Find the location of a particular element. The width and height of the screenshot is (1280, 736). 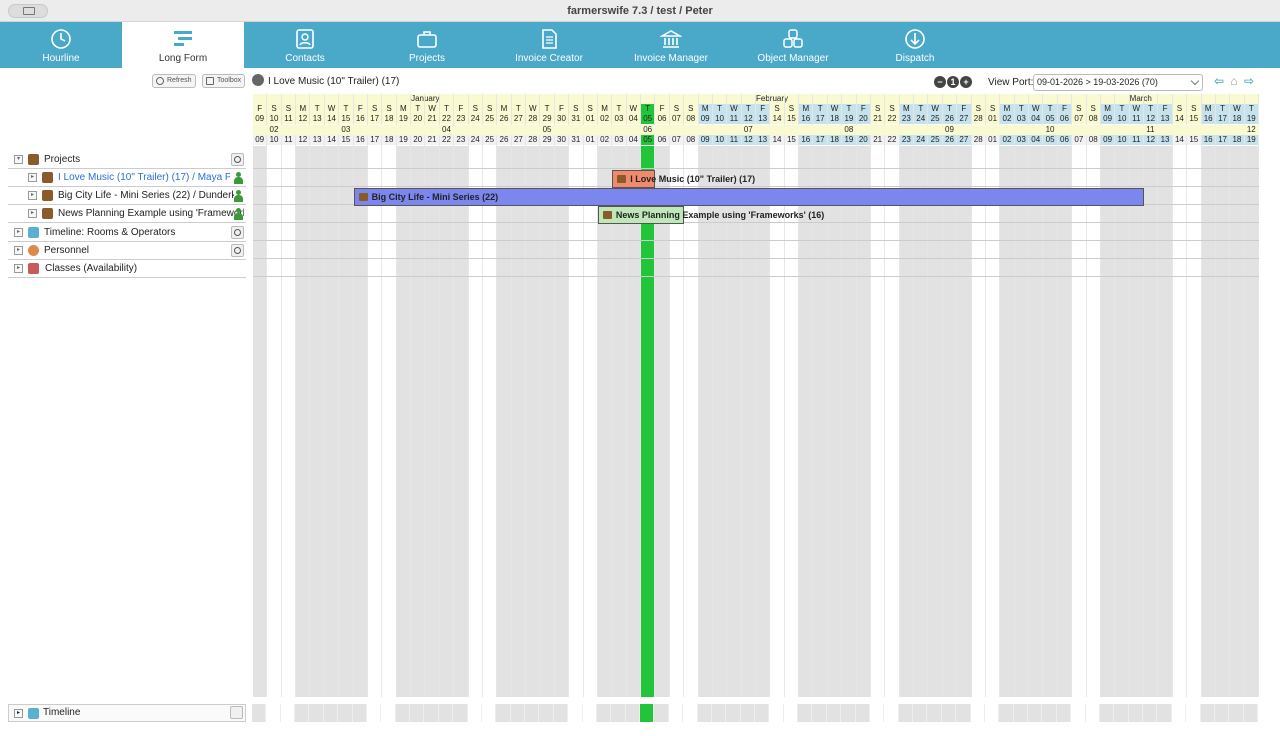

day-column: S 24 24 is located at coordinates (475, 395).